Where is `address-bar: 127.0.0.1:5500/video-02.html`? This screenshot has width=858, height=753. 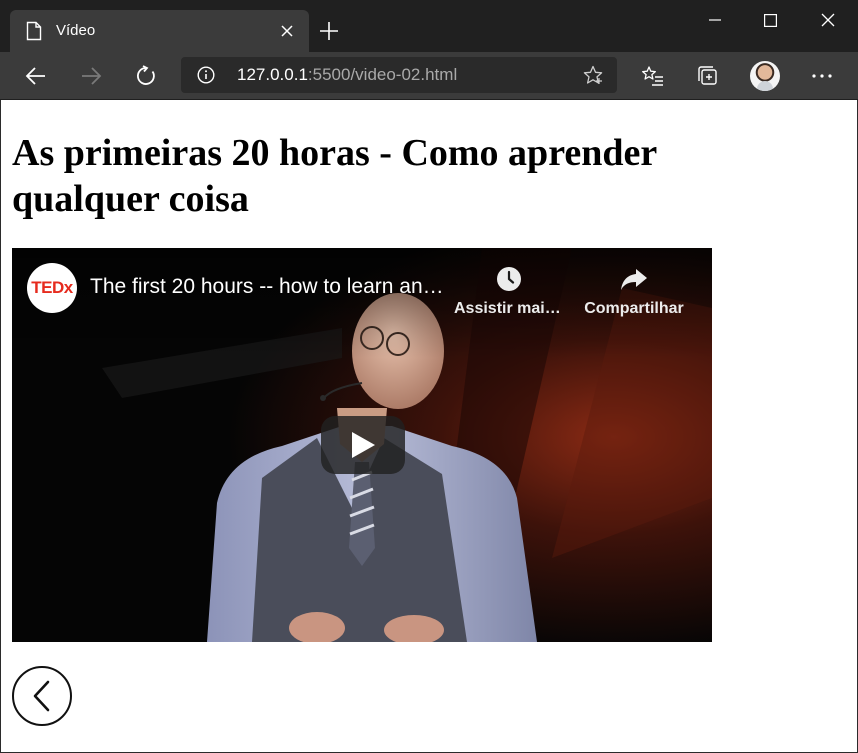 address-bar: 127.0.0.1:5500/video-02.html is located at coordinates (399, 75).